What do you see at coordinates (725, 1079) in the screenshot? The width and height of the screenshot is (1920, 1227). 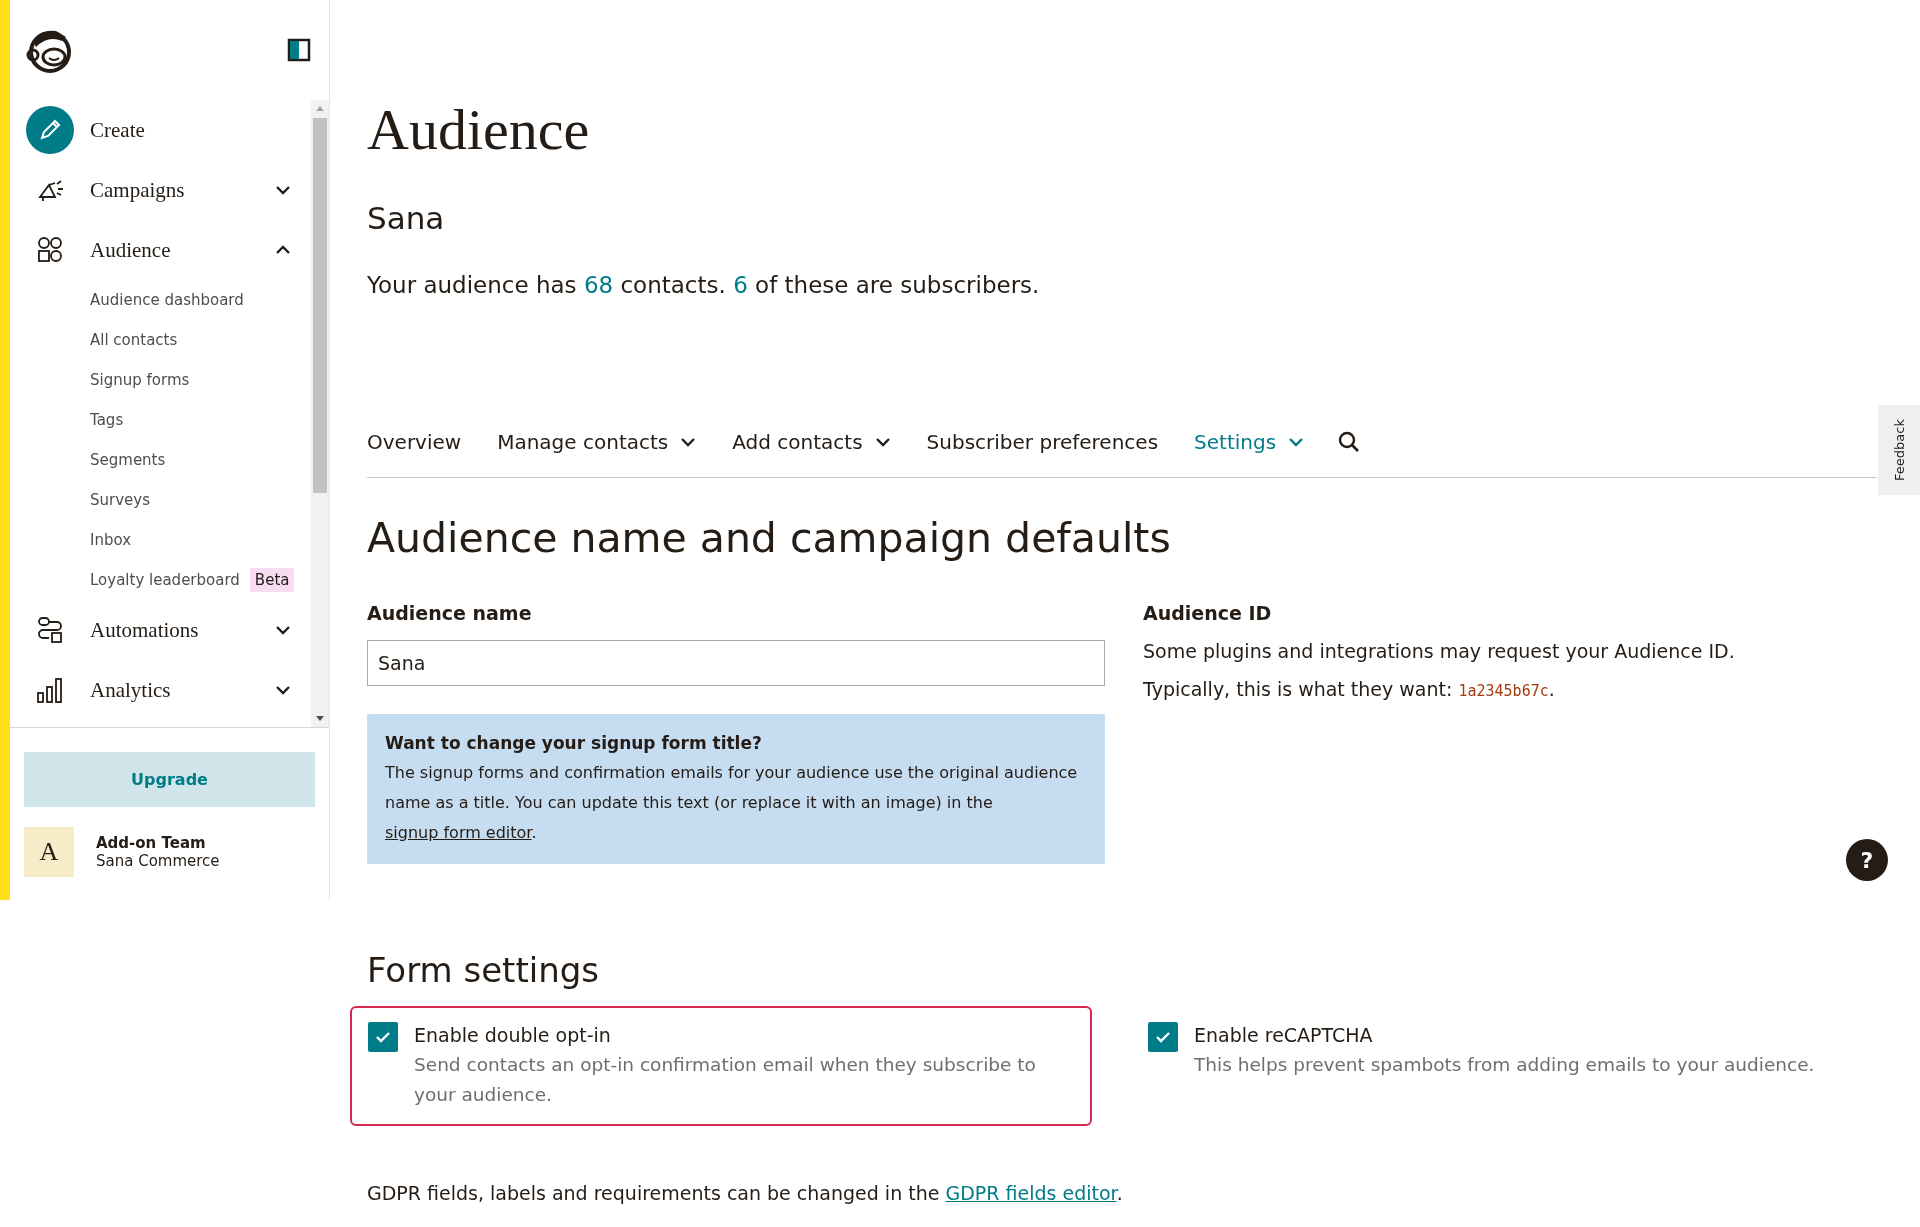 I see `checkbox-description: Send contacts an opt-in confirmation email when they subscribe to your audience.` at bounding box center [725, 1079].